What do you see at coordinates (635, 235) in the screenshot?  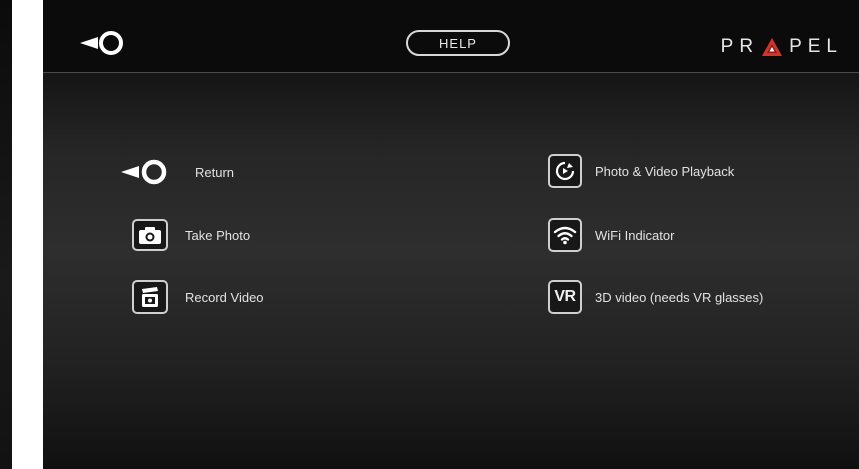 I see `legend-label-wifi: WiFi Indicator` at bounding box center [635, 235].